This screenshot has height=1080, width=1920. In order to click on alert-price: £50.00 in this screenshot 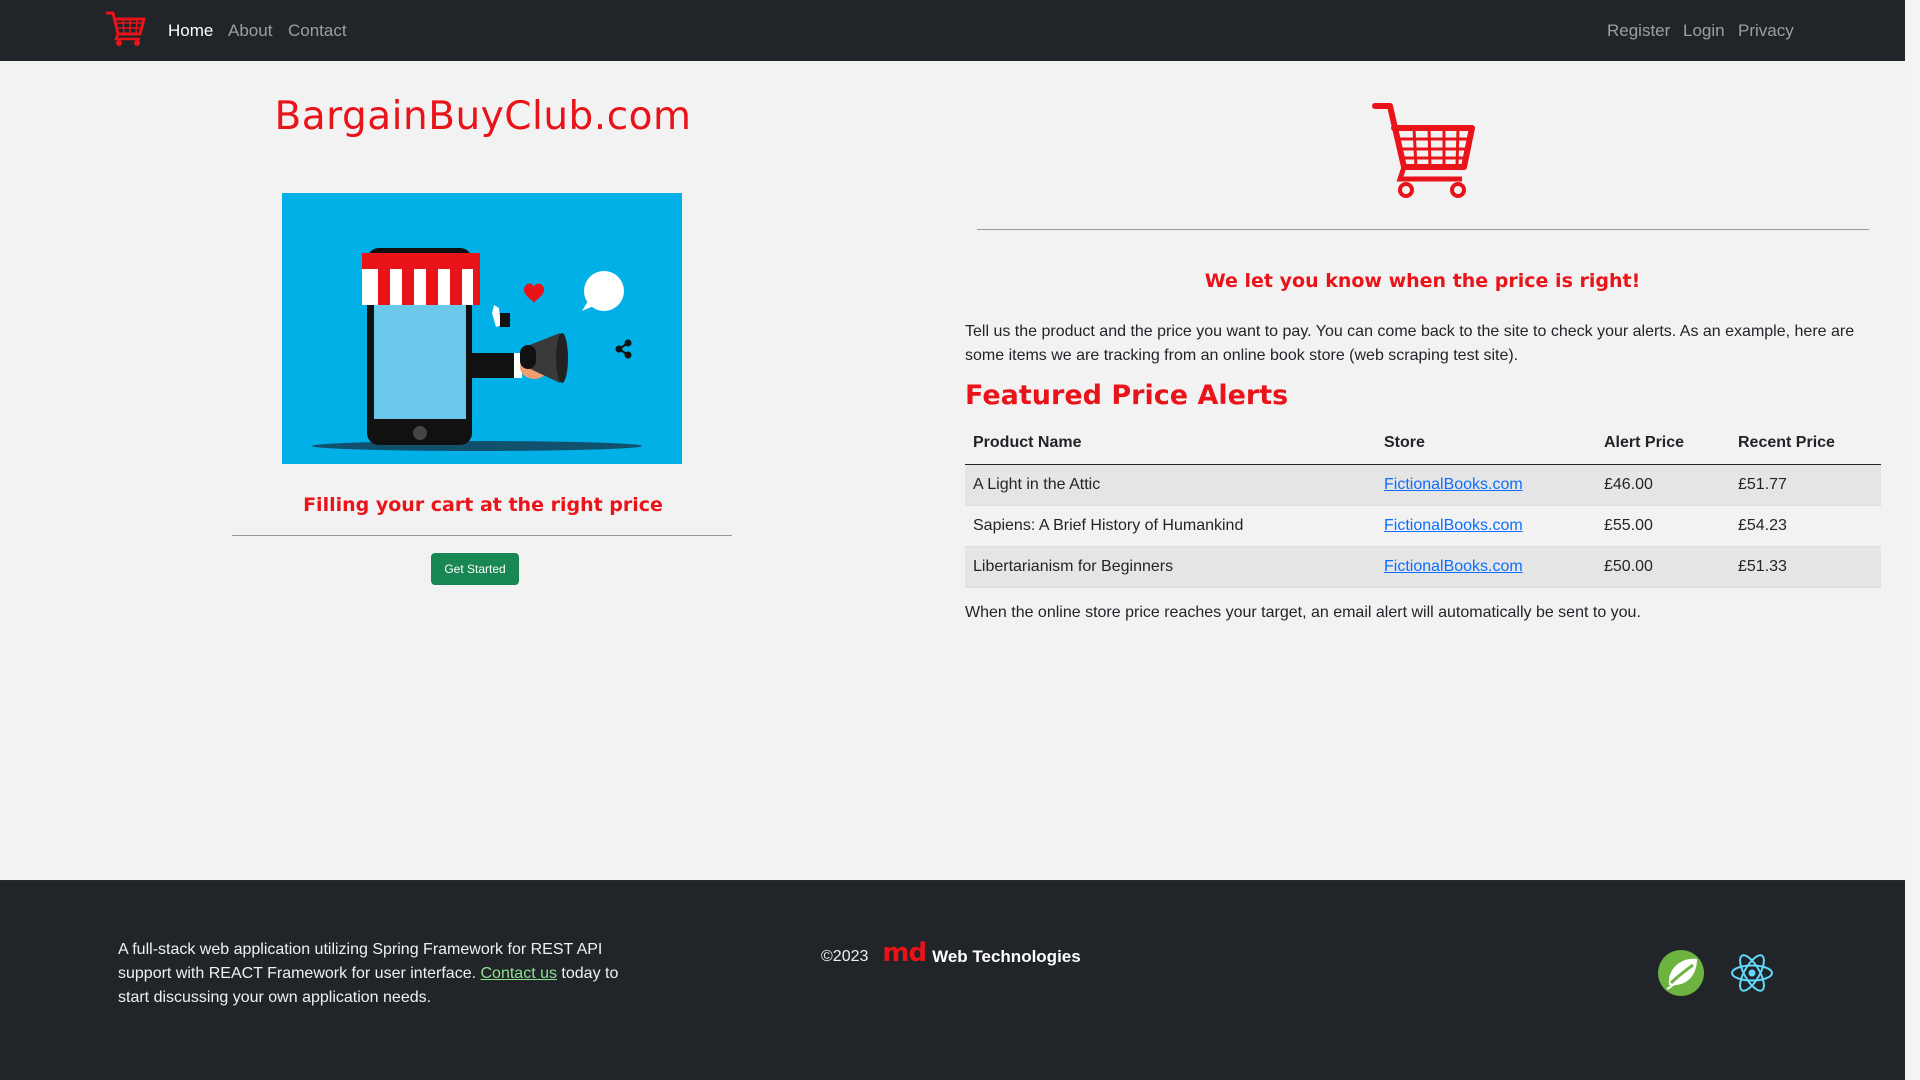, I will do `click(1663, 567)`.